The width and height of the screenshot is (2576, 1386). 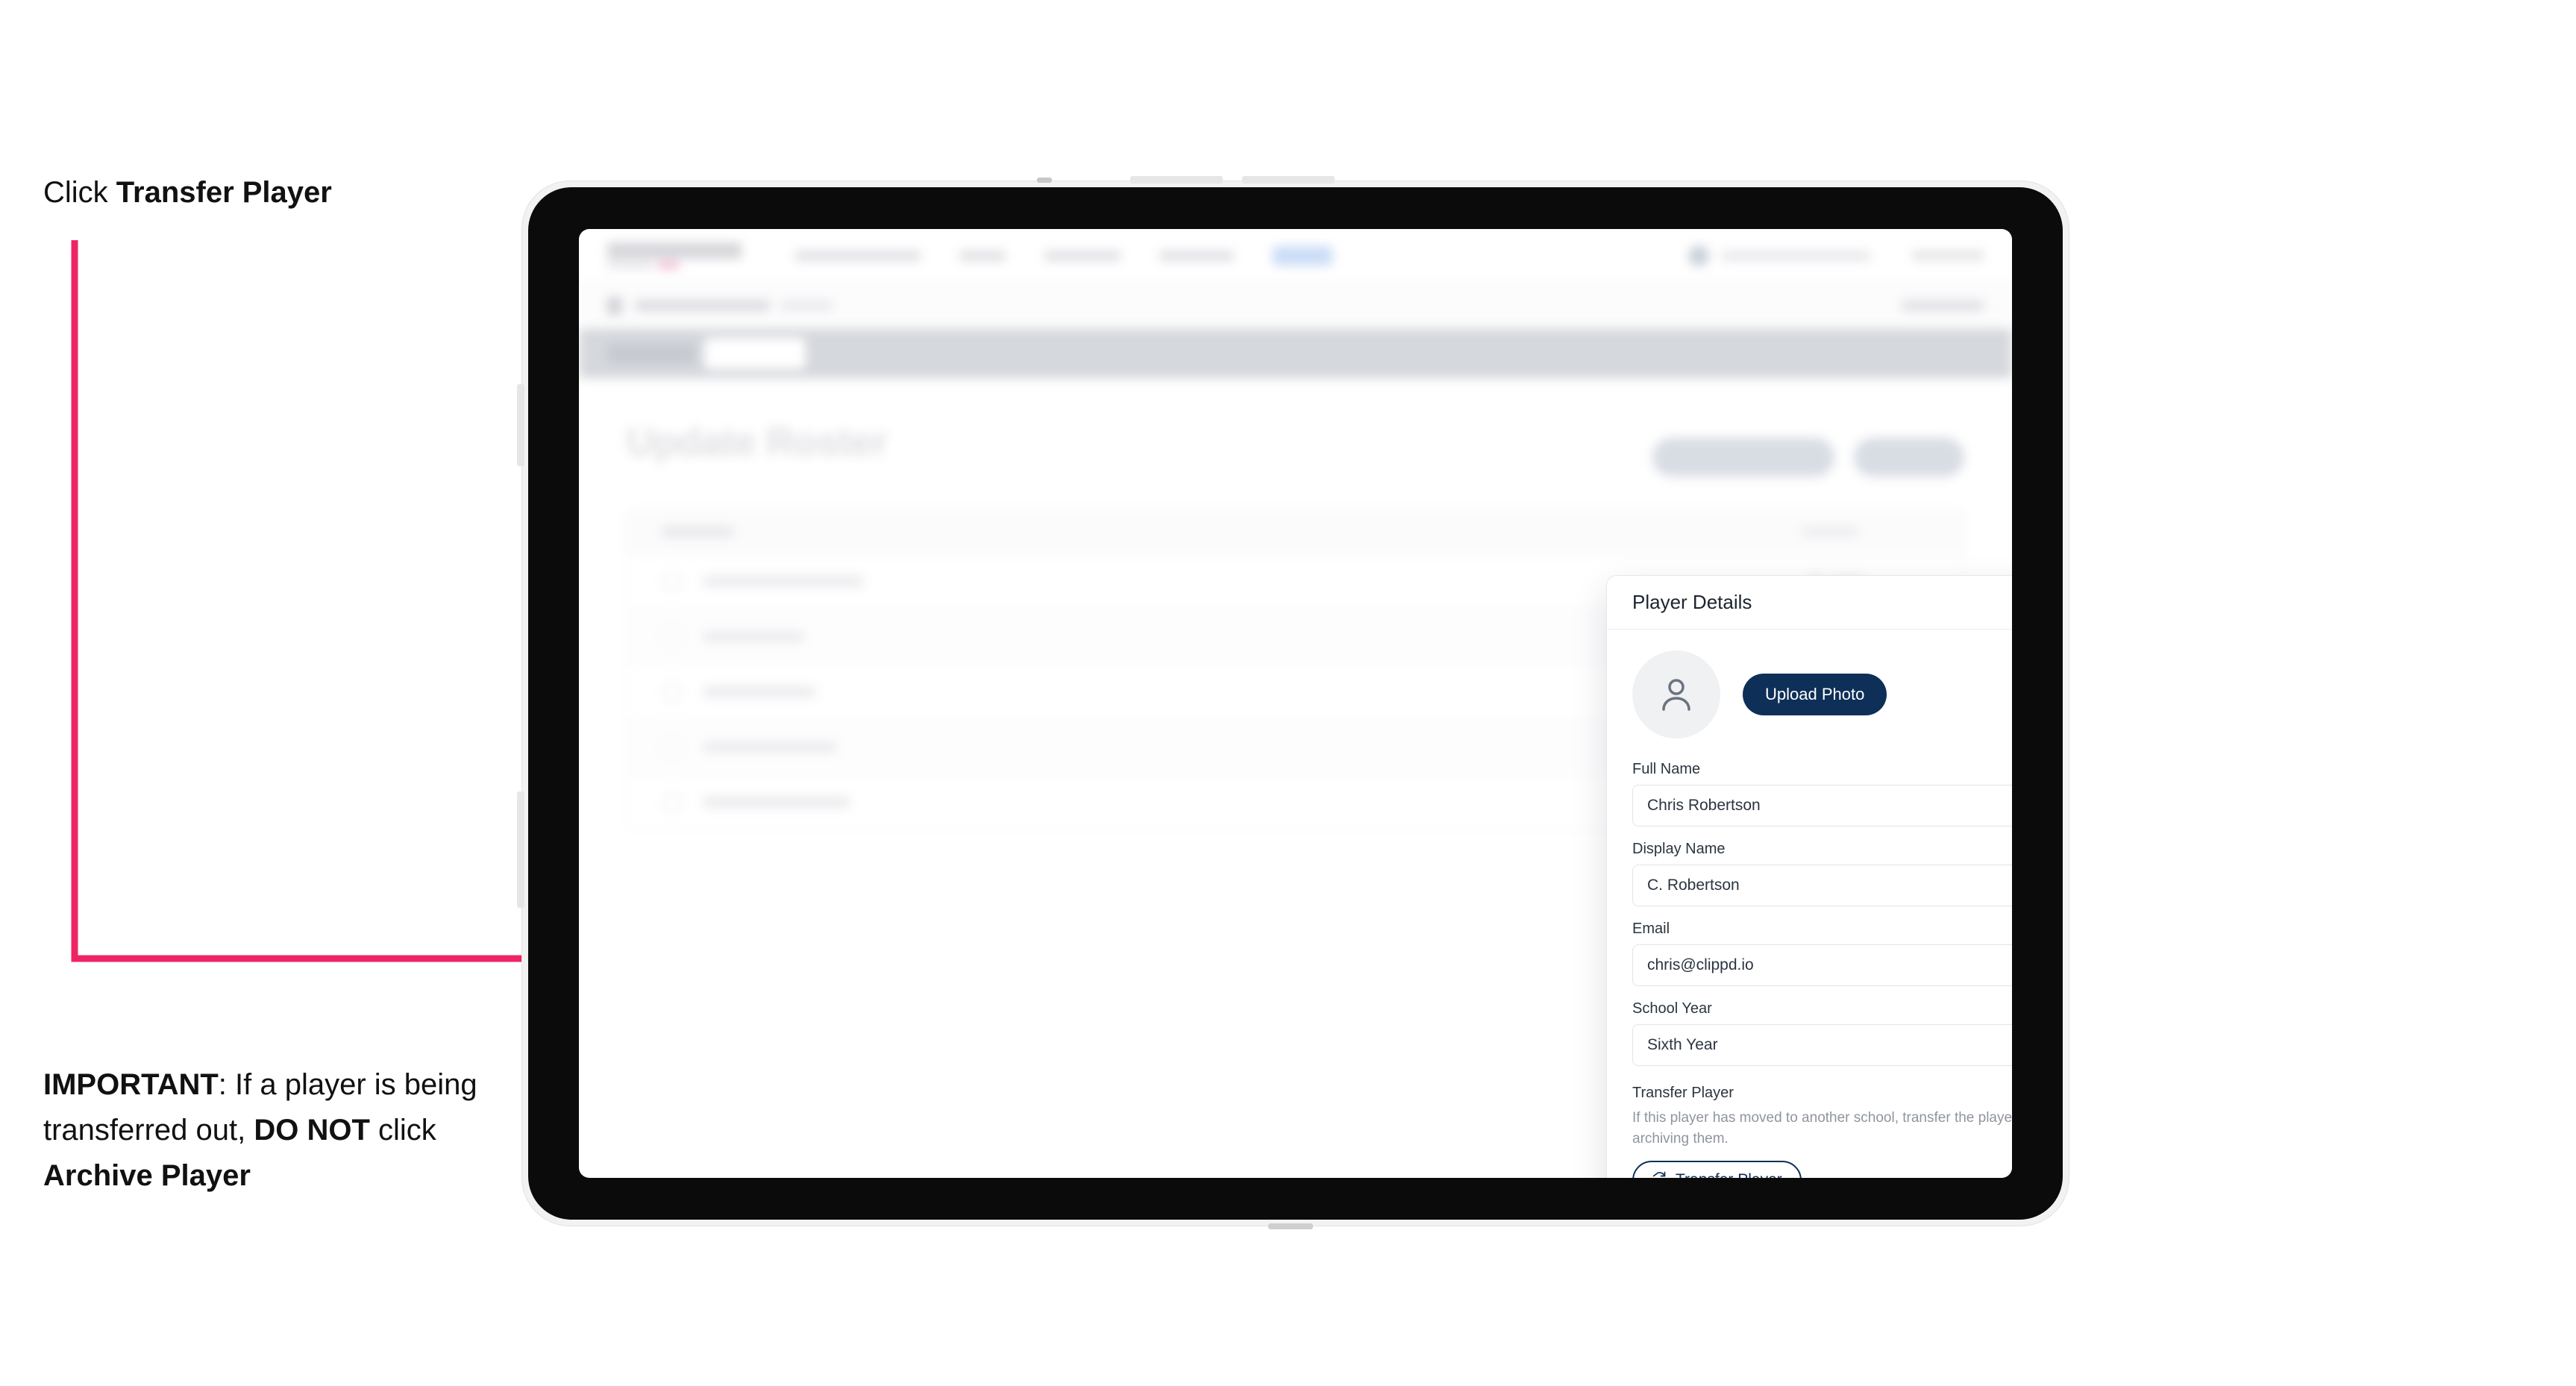 What do you see at coordinates (1909, 457) in the screenshot?
I see `add-player-button` at bounding box center [1909, 457].